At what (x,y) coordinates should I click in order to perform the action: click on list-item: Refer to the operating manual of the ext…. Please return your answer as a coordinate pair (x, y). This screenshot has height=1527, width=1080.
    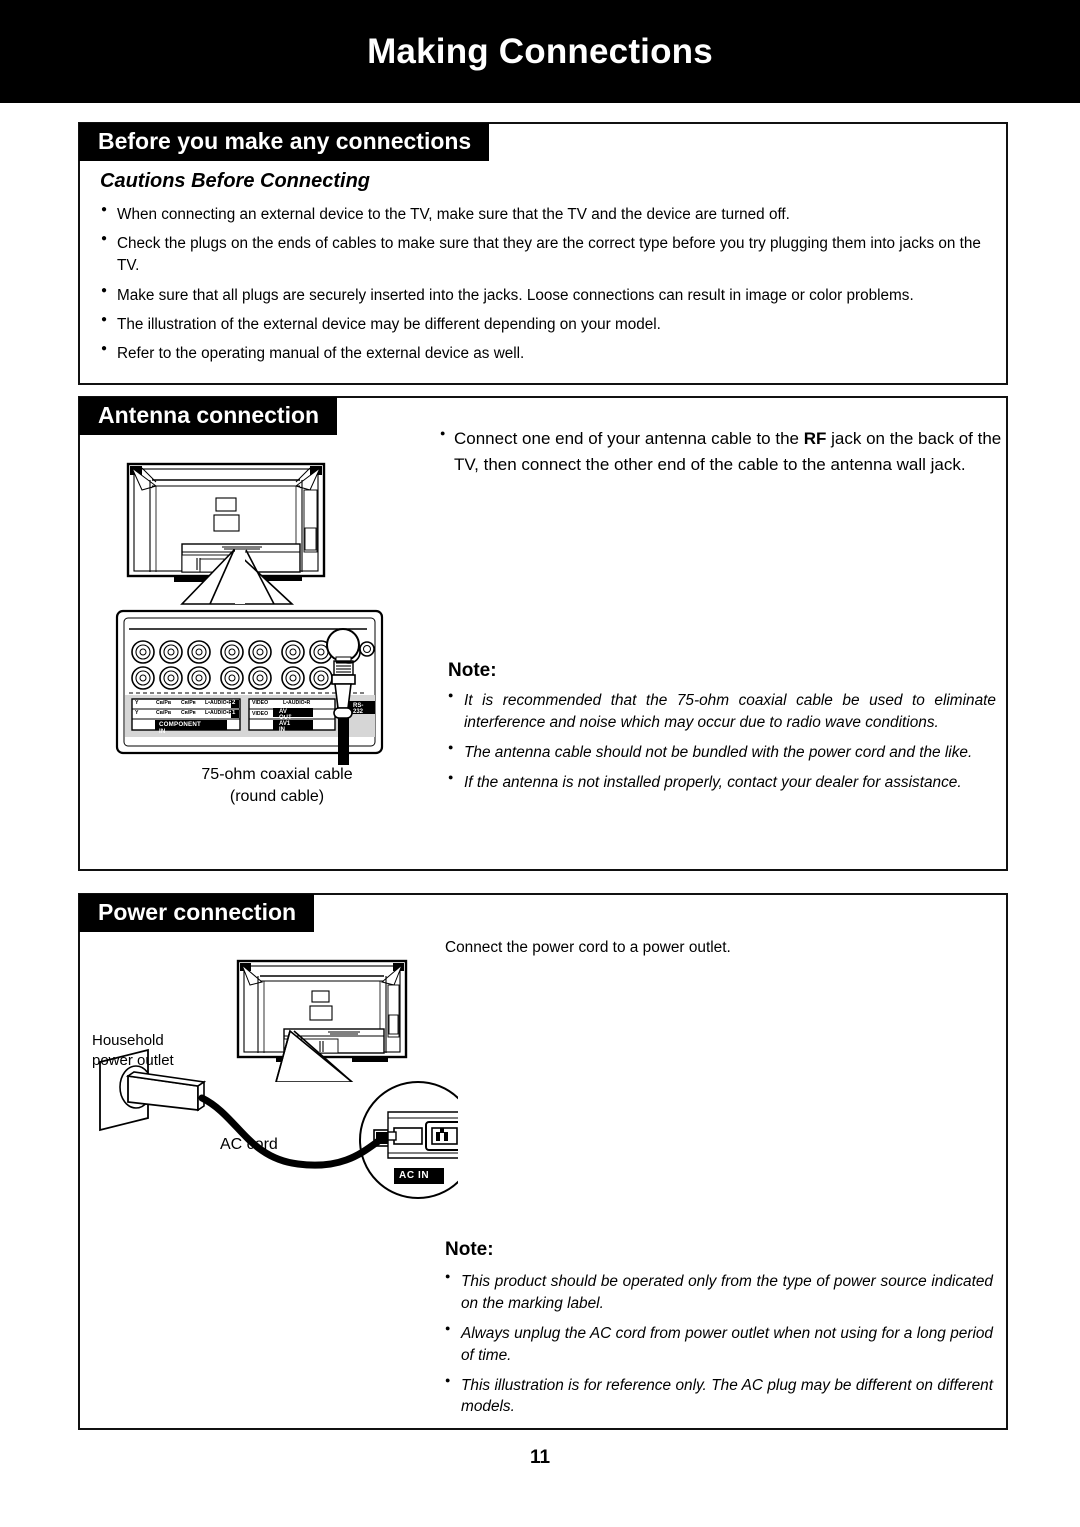
    Looking at the image, I should click on (545, 353).